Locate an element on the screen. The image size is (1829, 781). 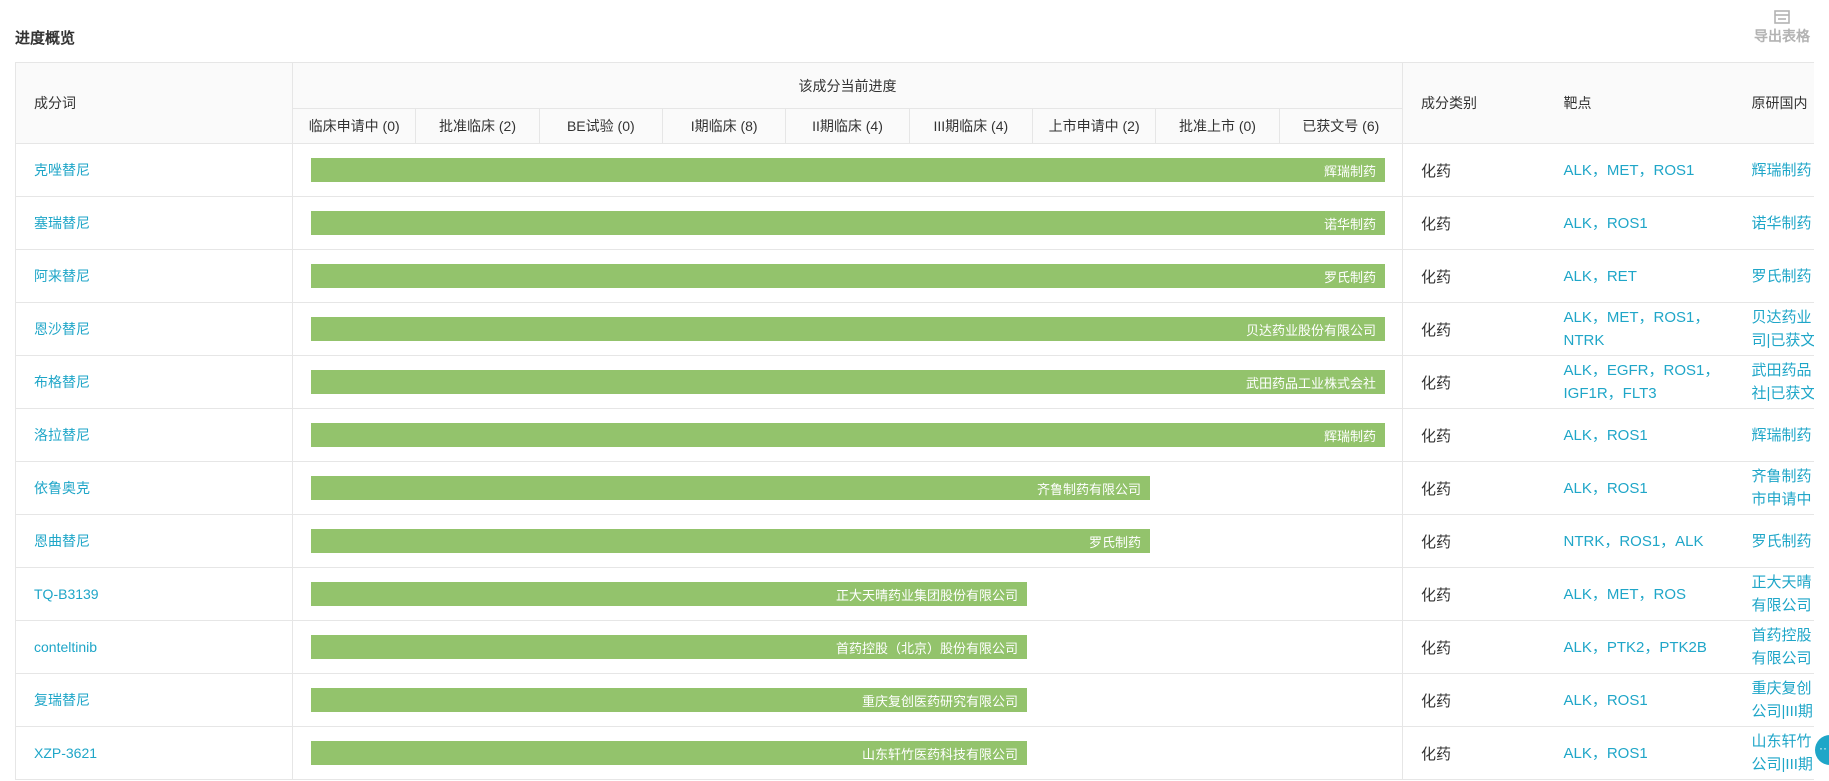
component-link: 依鲁奥克 is located at coordinates (154, 488).